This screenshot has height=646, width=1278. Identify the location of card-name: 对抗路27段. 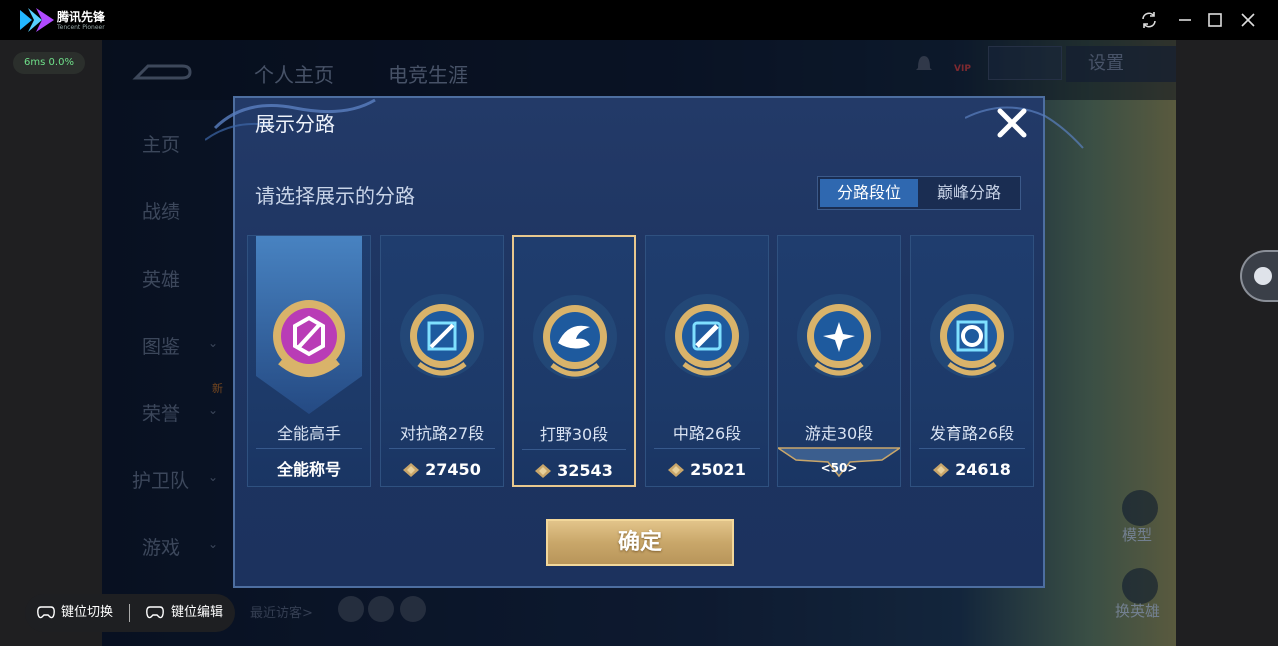
(442, 433).